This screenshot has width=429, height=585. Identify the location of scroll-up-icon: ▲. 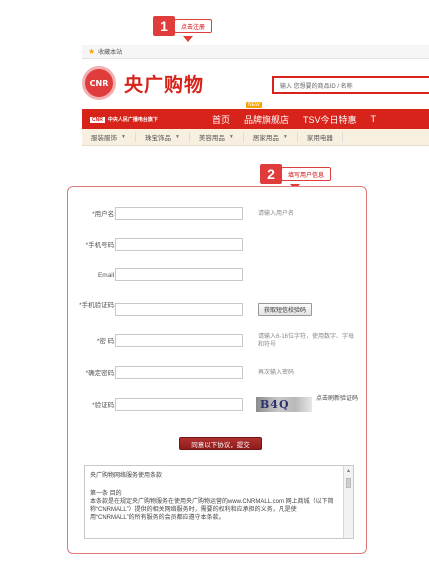
(348, 471).